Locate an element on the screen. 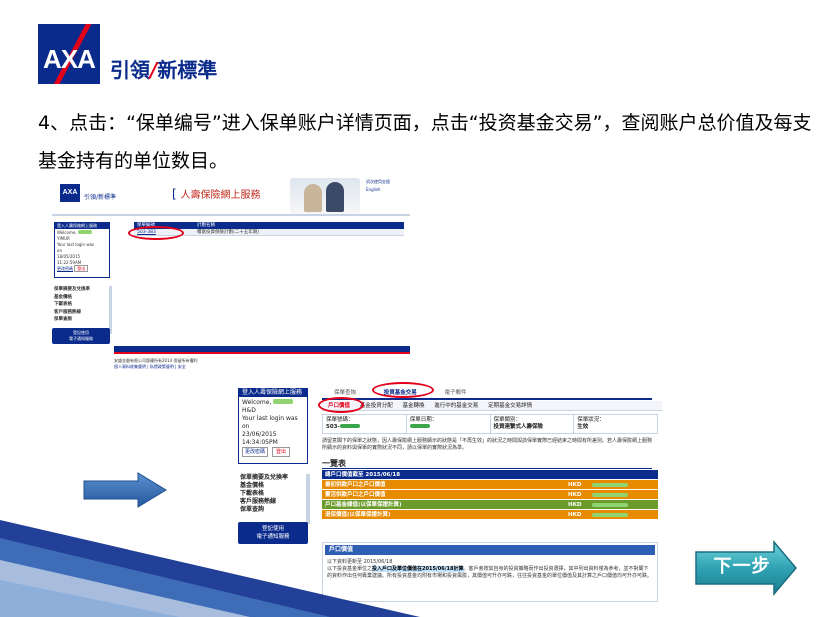 The image size is (822, 617). s2-menu-item: 客戶服務熱線 is located at coordinates (273, 502).